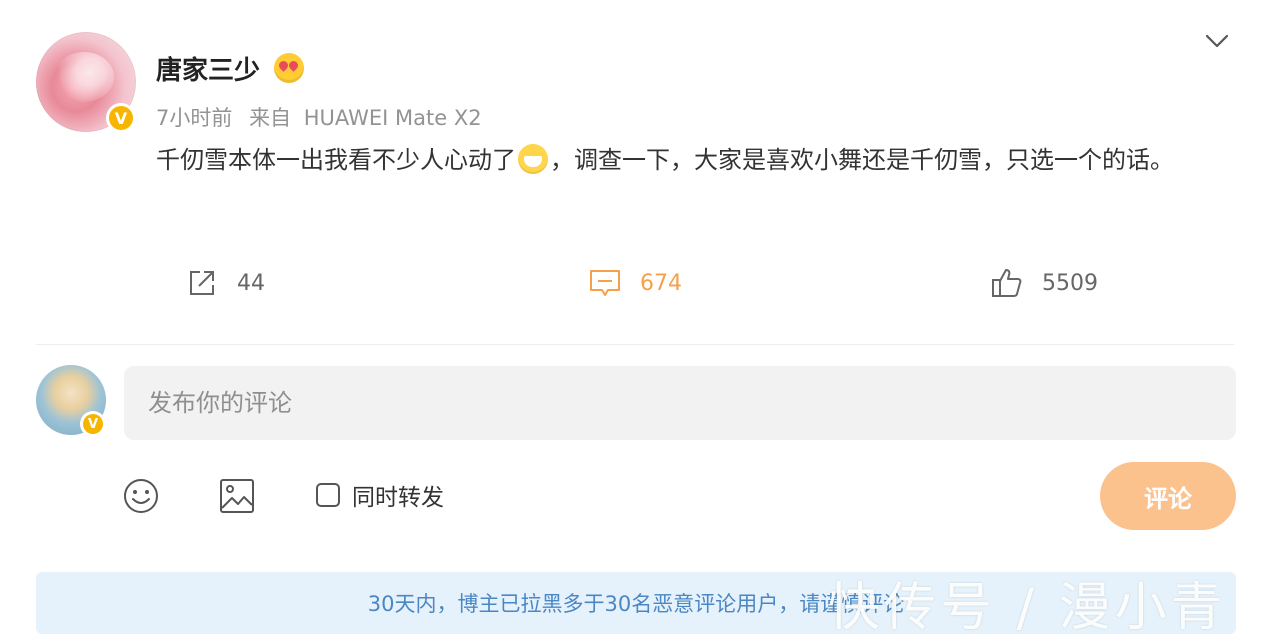 The image size is (1270, 640). I want to click on submit-comment-button: 评论, so click(1168, 496).